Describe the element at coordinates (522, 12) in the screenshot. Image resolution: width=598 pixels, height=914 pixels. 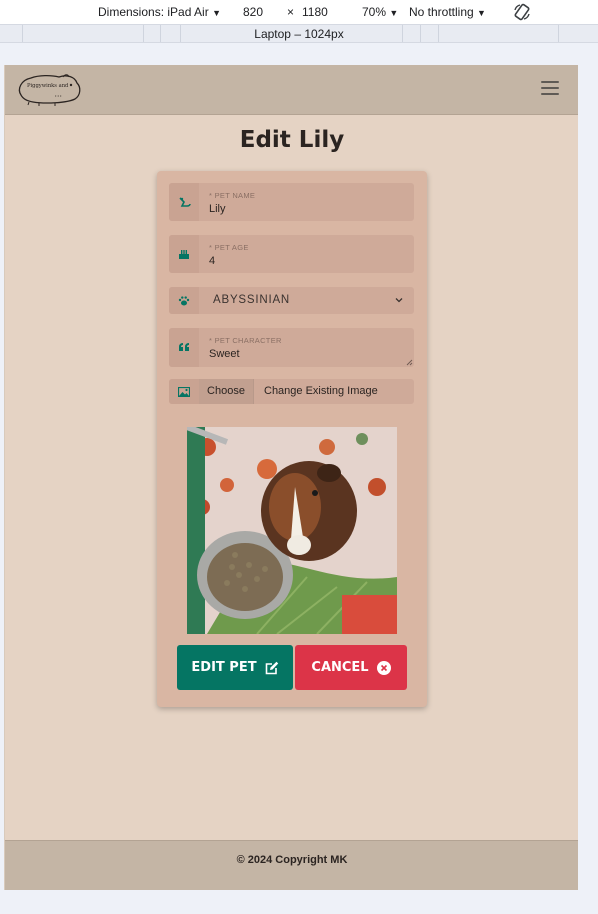
I see `rotate-icon` at that location.